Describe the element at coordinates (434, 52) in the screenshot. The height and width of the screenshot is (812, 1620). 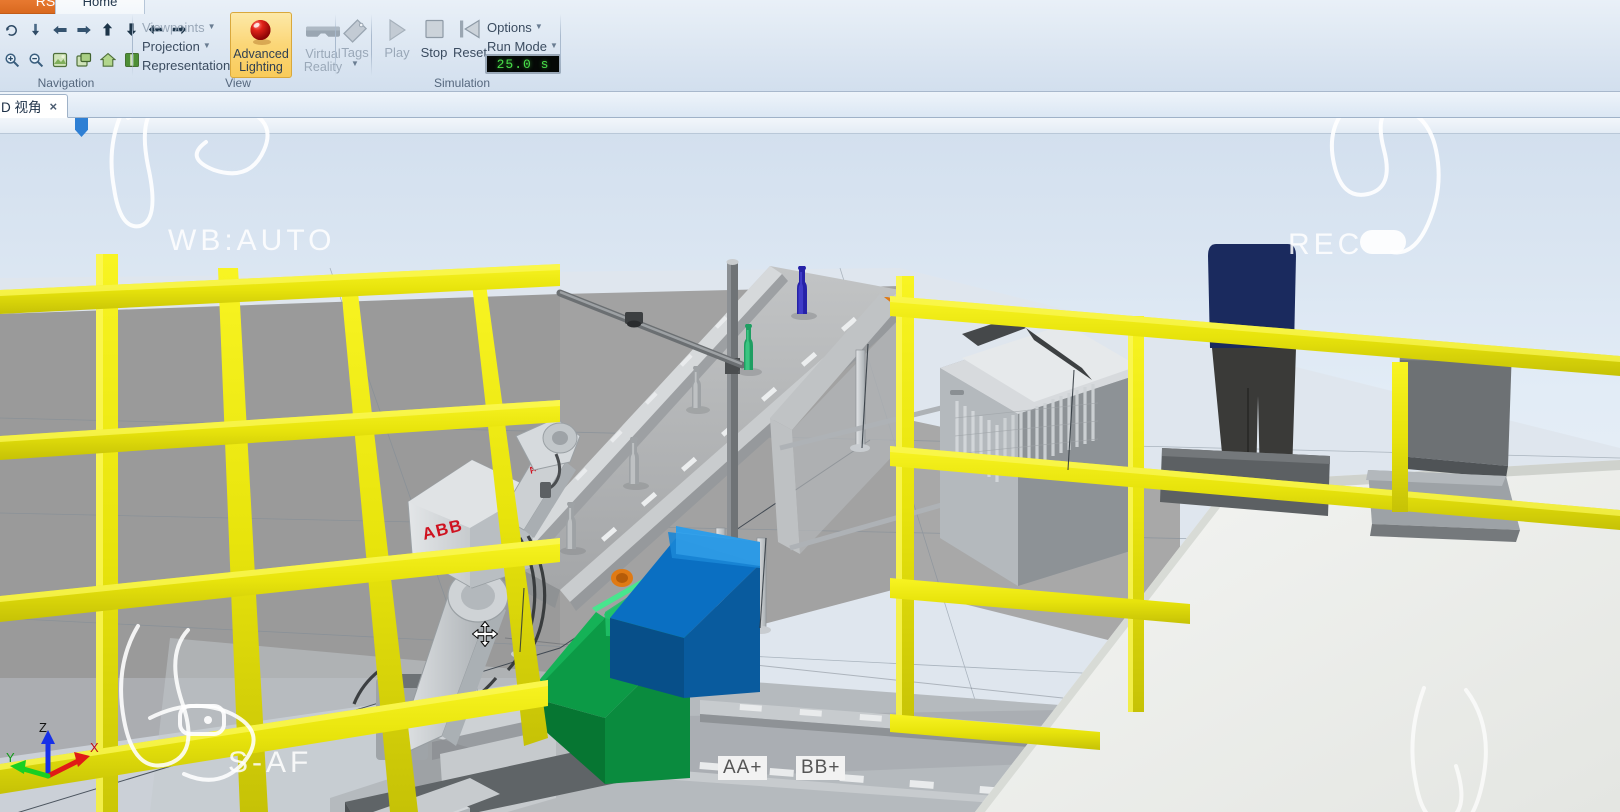
I see `stop-label: Stop` at that location.